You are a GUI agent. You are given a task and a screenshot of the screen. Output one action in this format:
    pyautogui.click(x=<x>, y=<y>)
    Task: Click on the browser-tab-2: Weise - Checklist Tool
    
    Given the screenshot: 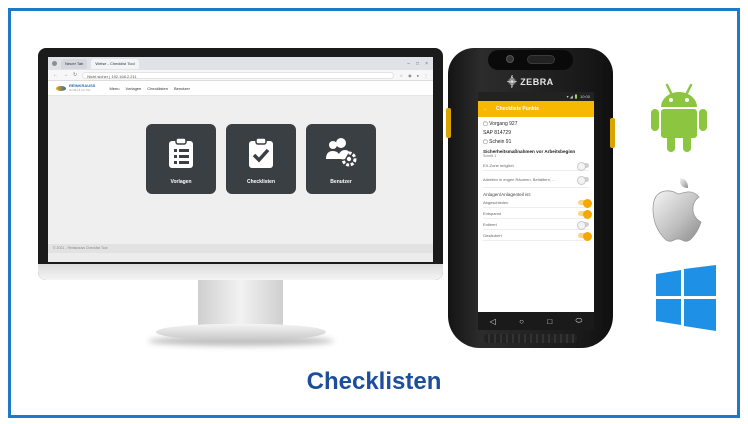 What is the action you would take?
    pyautogui.click(x=115, y=63)
    